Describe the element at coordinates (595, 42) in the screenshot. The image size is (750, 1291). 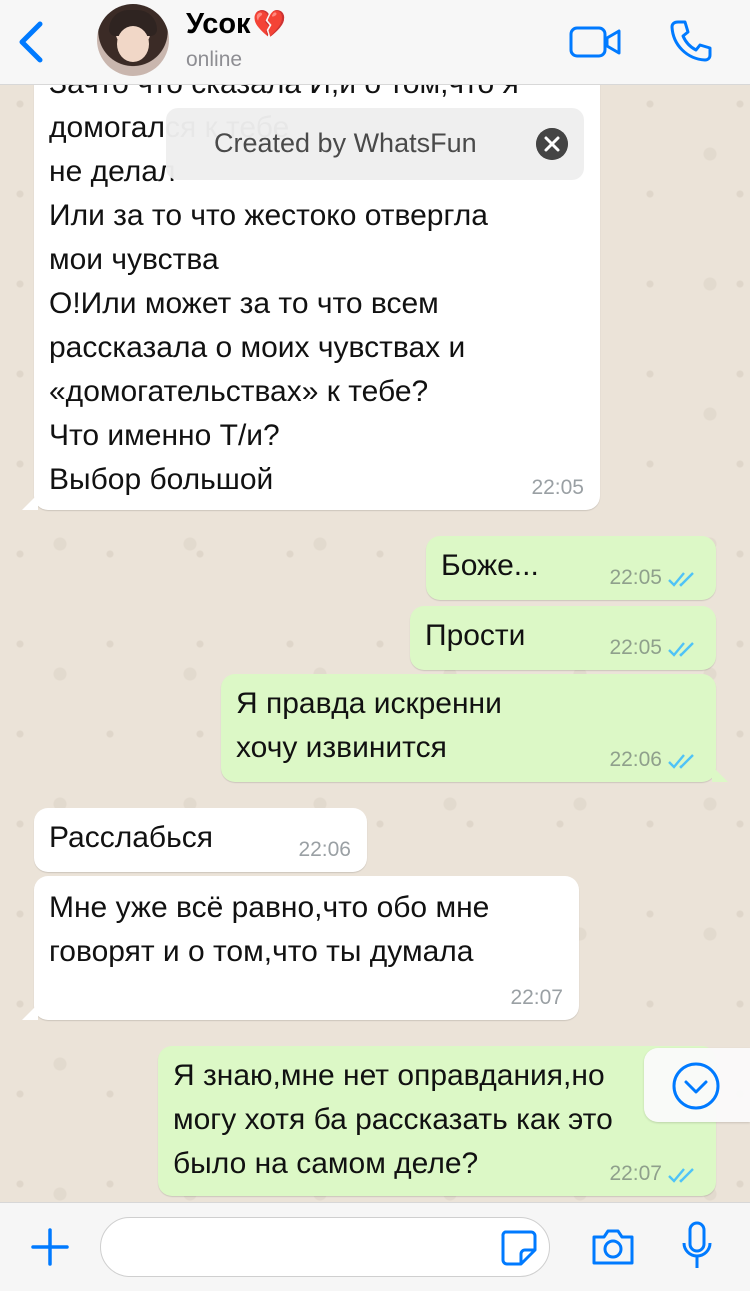
I see `video-call-icon` at that location.